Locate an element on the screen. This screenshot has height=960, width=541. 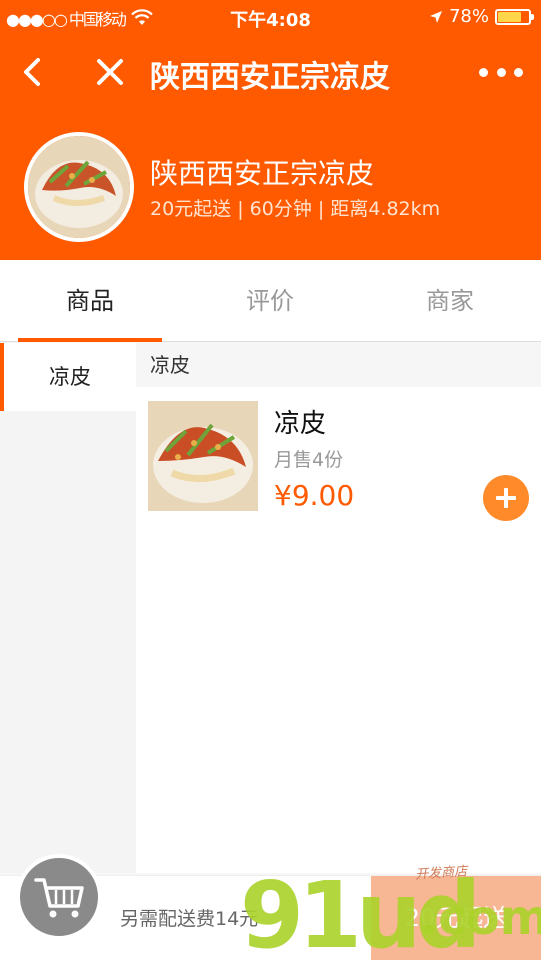
watermark-domain: .com is located at coordinates (480, 918).